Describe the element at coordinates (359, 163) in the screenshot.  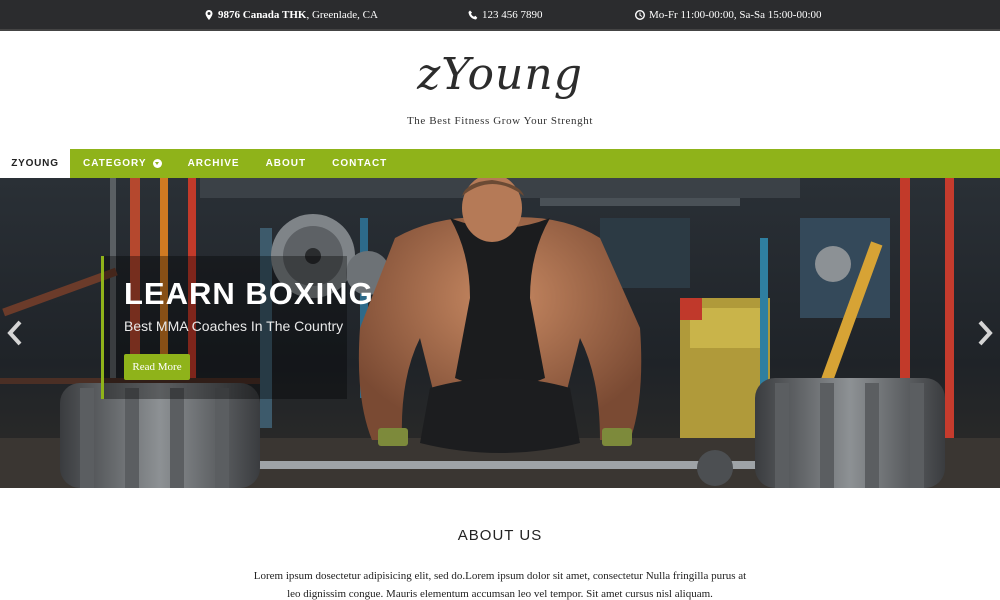
I see `nav-contact: CONTACT` at that location.